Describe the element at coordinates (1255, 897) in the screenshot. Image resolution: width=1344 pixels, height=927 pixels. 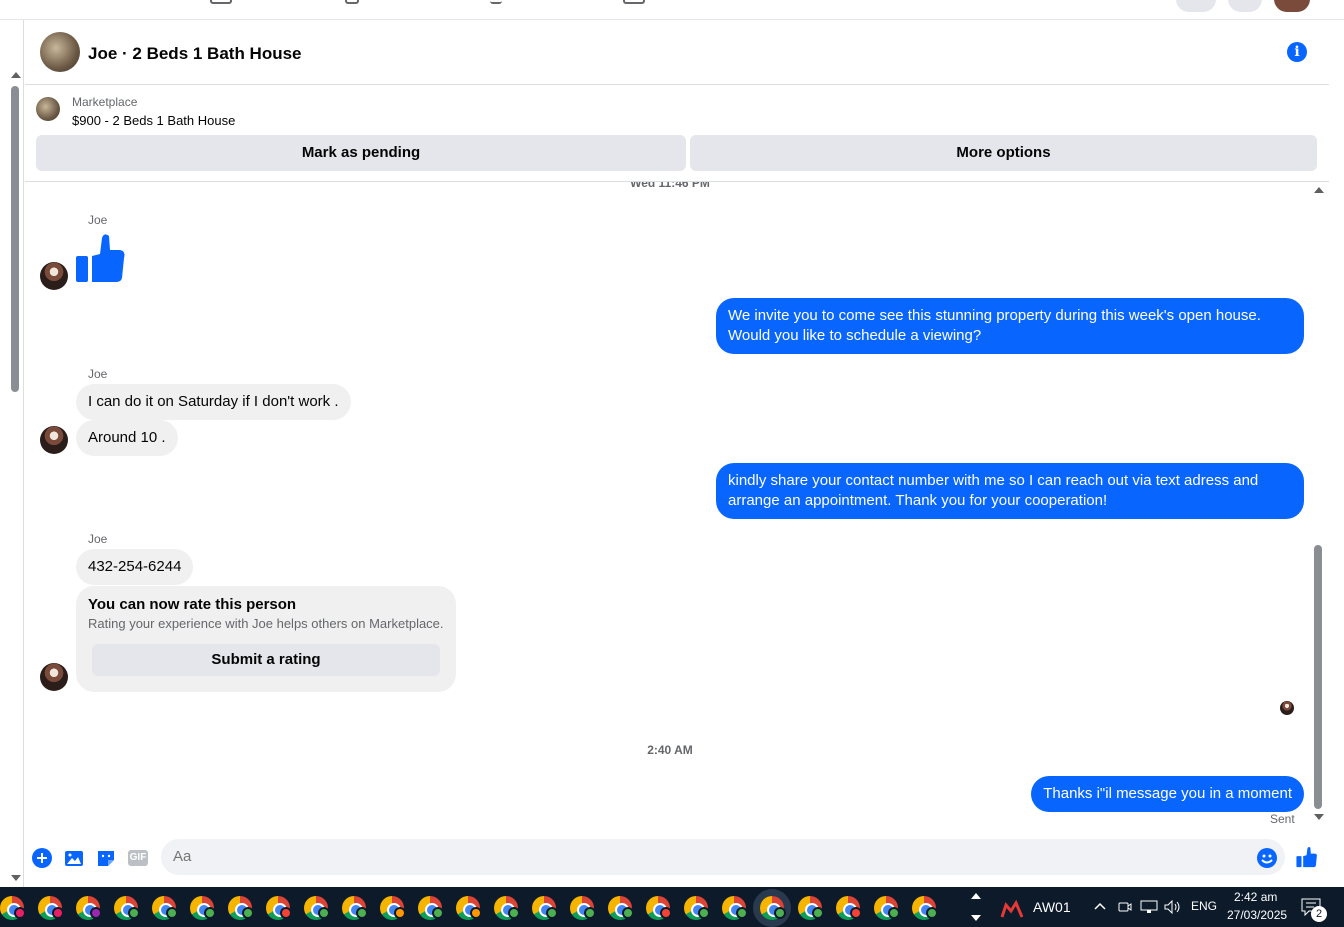
I see `clock-time: 2:42 am` at that location.